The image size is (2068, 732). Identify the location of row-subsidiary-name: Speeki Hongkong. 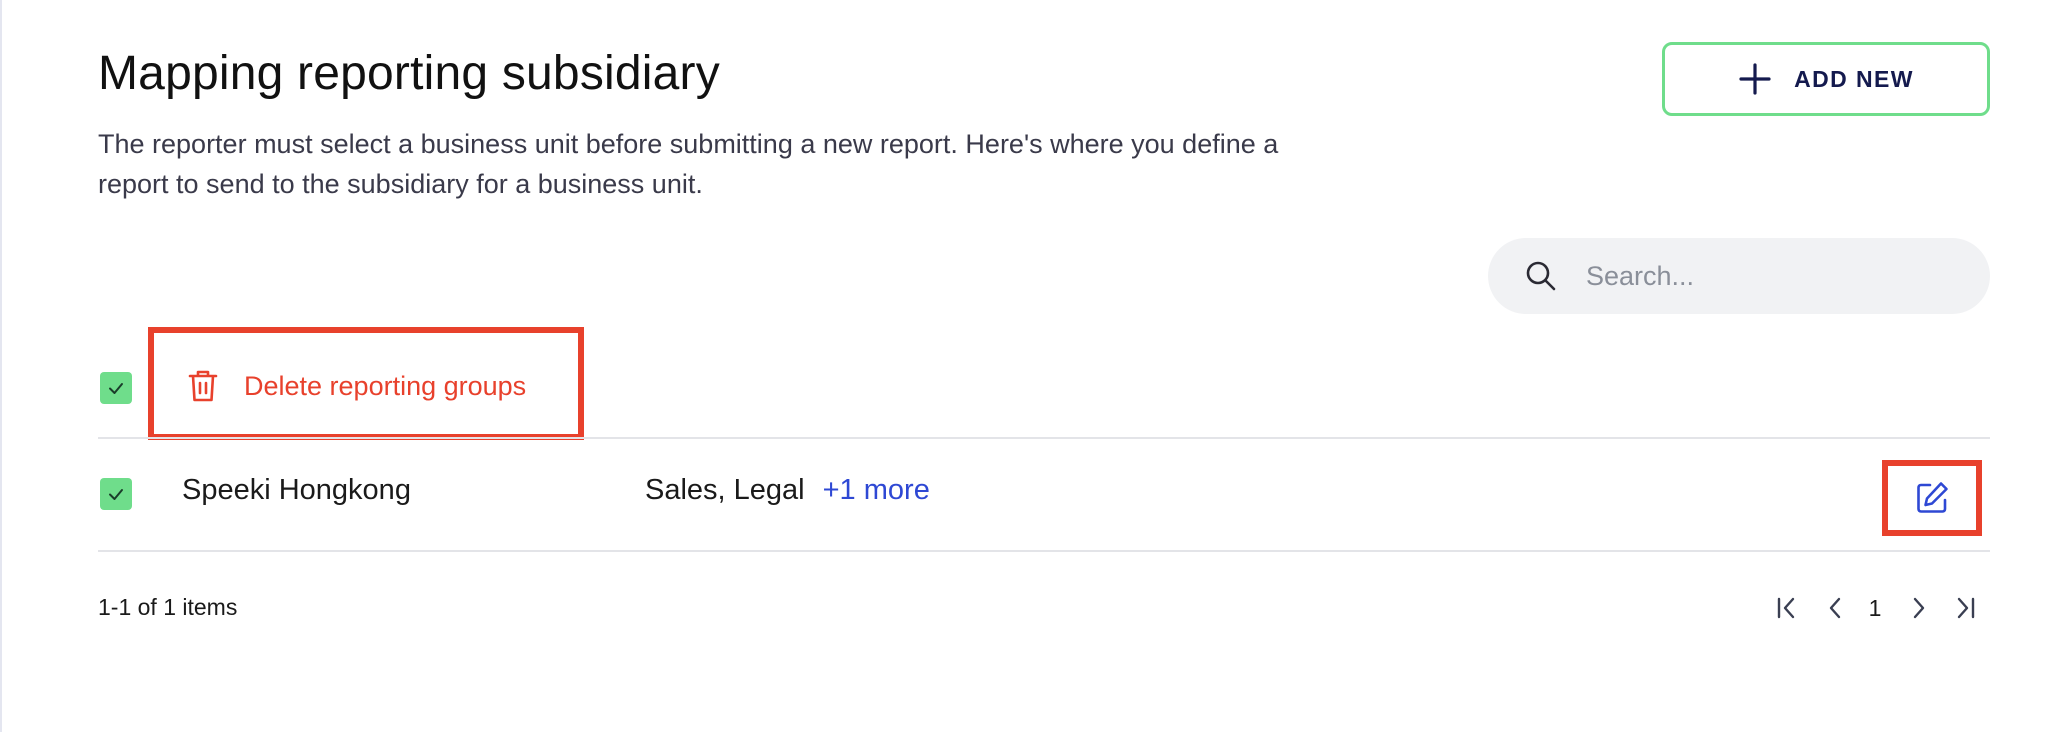
(296, 490).